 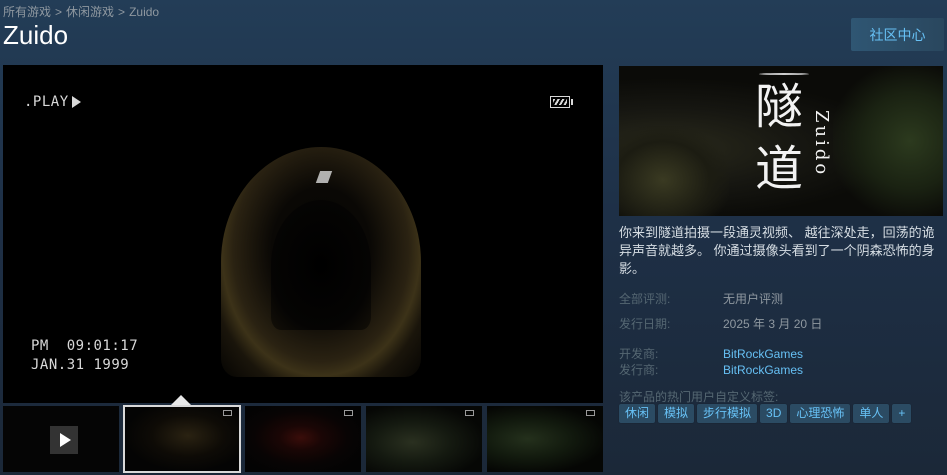 I want to click on page-title: Zuido, so click(x=36, y=35).